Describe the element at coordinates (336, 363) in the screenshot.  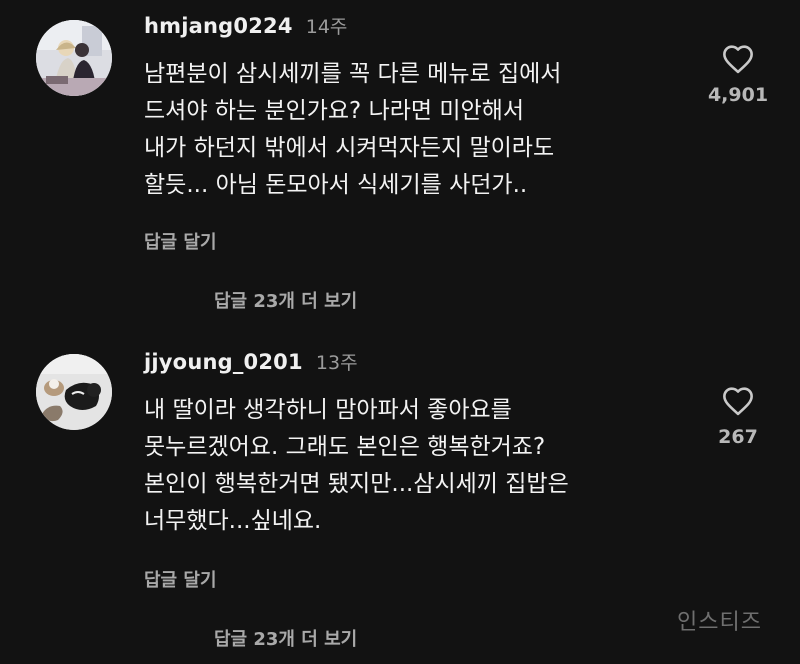
I see `comment-time: 13주` at that location.